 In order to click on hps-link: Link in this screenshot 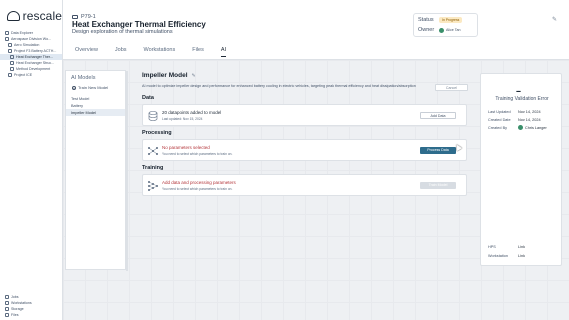, I will do `click(521, 247)`.